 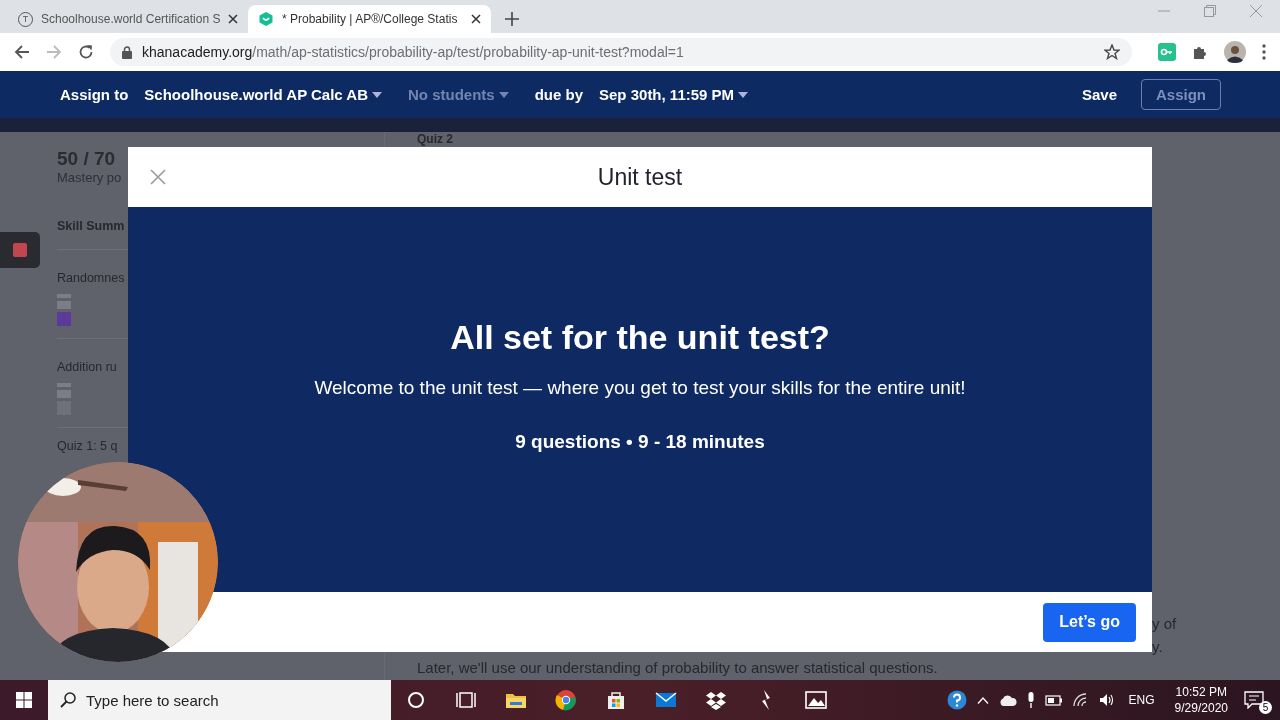 What do you see at coordinates (219, 700) in the screenshot?
I see `search-field: Type here to search` at bounding box center [219, 700].